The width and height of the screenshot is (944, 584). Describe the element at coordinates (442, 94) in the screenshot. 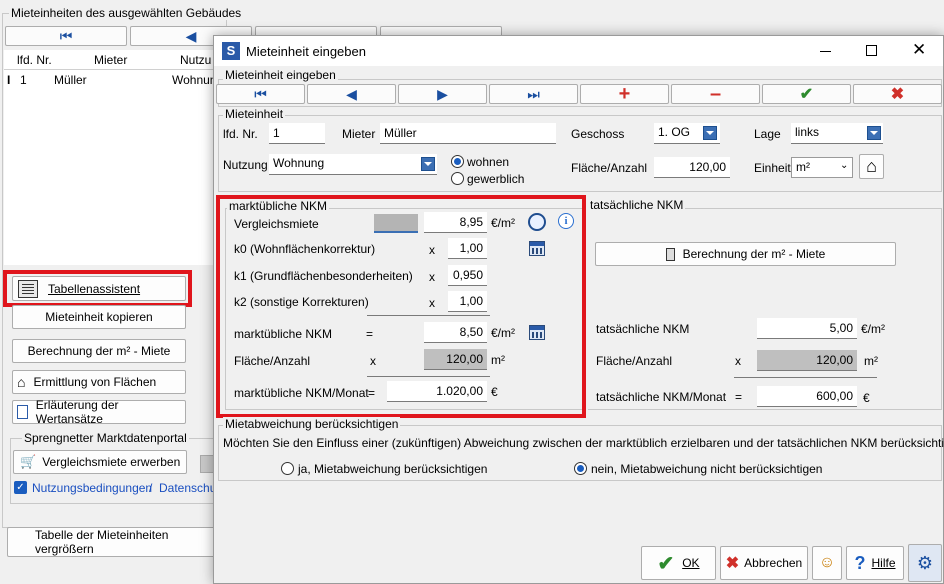

I see `dialog-next-button: ▶` at that location.